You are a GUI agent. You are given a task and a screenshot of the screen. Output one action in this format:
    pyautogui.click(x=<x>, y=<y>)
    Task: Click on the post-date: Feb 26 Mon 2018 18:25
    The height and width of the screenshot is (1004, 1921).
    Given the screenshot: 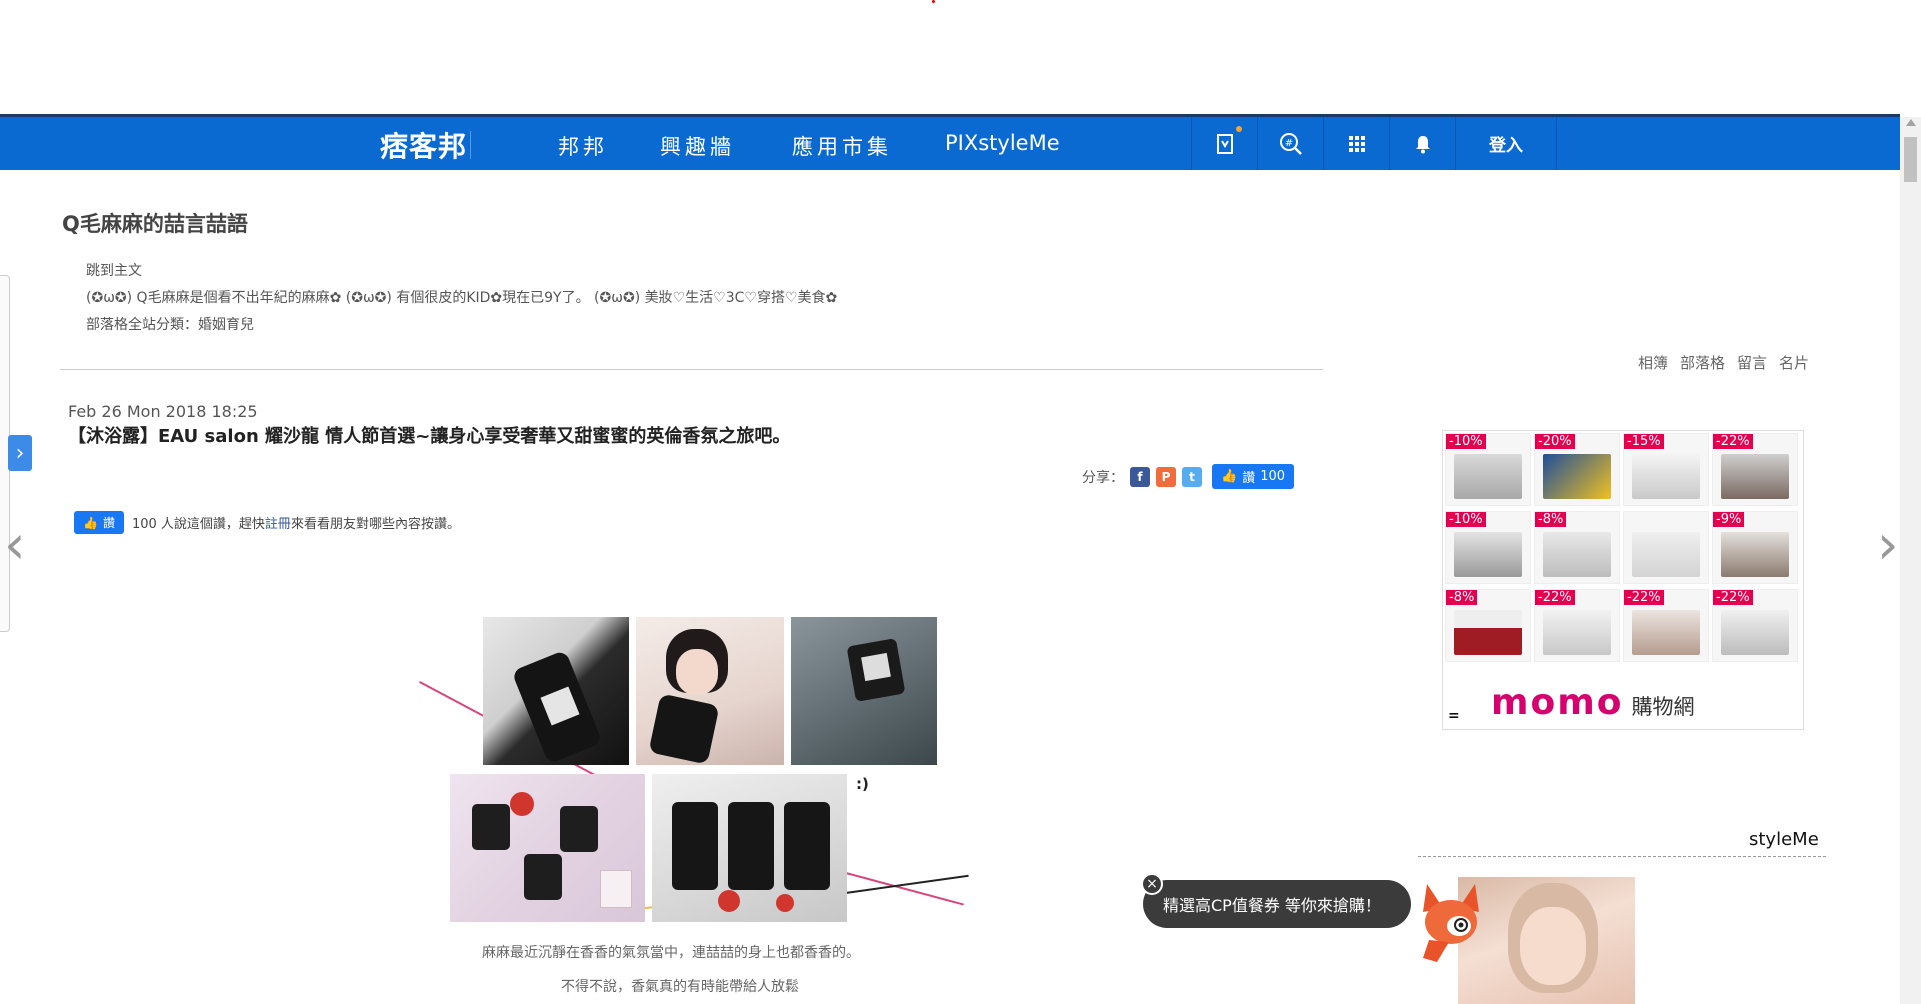 What is the action you would take?
    pyautogui.click(x=163, y=411)
    